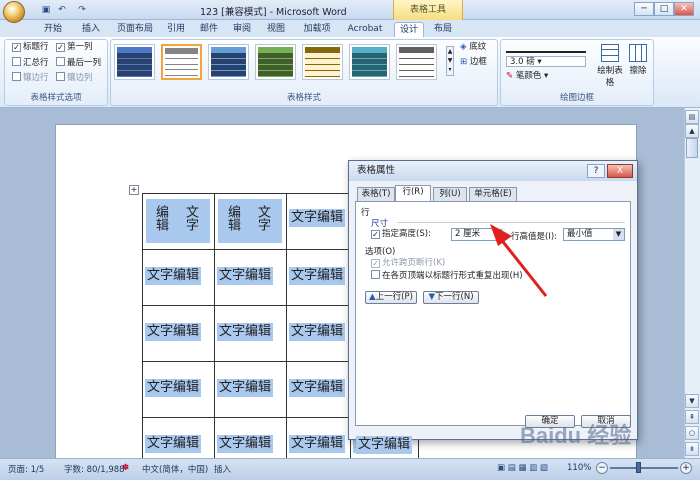 This screenshot has width=700, height=480. What do you see at coordinates (602, 468) in the screenshot?
I see `zoom-out-button: −` at bounding box center [602, 468].